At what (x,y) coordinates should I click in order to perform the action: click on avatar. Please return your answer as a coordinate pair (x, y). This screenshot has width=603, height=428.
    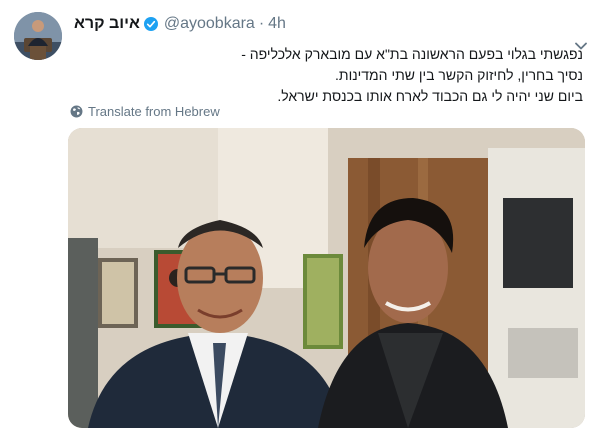
    Looking at the image, I should click on (38, 36).